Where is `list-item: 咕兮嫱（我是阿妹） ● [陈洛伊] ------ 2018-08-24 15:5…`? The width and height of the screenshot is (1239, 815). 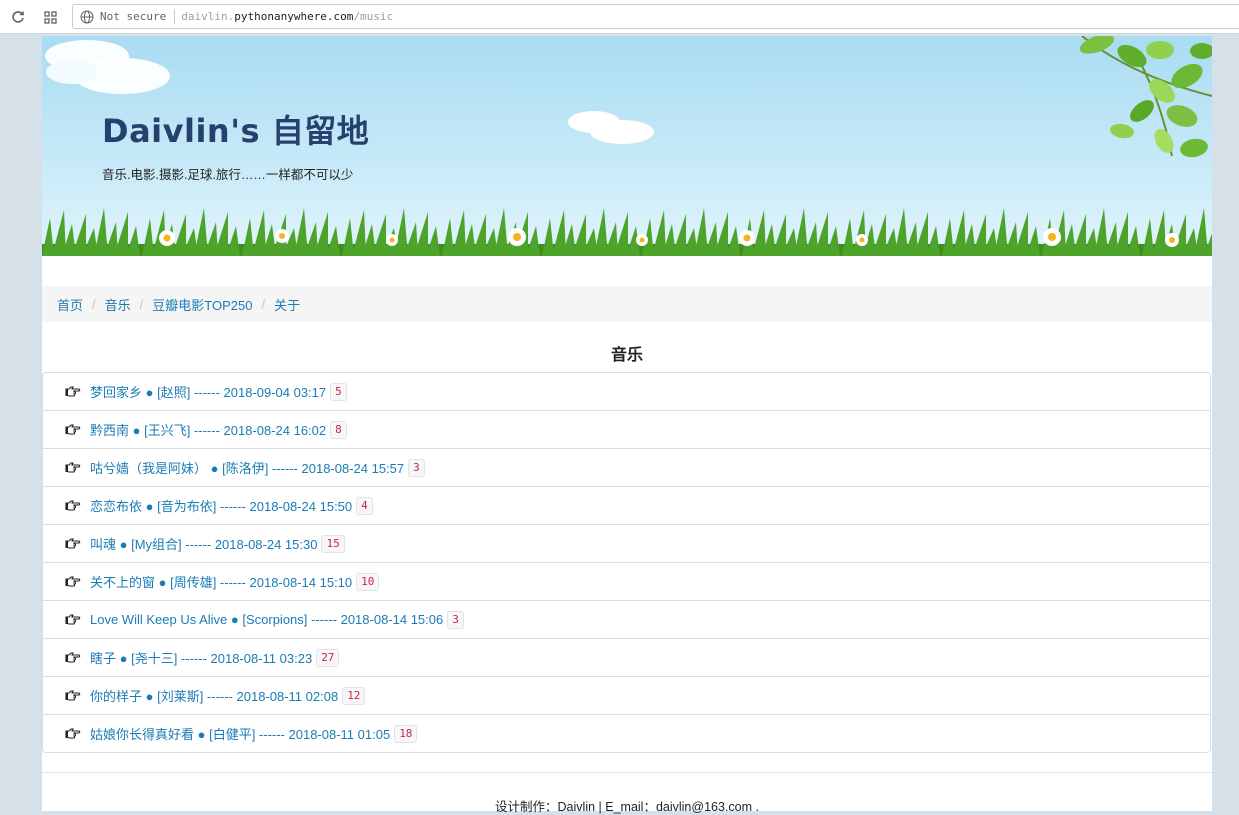 list-item: 咕兮嫱（我是阿妹） ● [陈洛伊] ------ 2018-08-24 15:5… is located at coordinates (626, 467).